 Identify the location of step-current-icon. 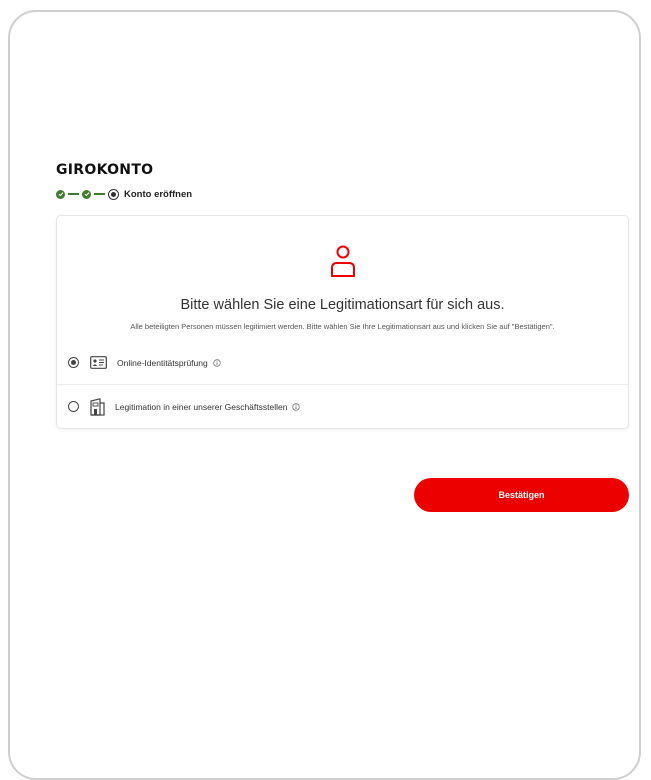
(113, 194).